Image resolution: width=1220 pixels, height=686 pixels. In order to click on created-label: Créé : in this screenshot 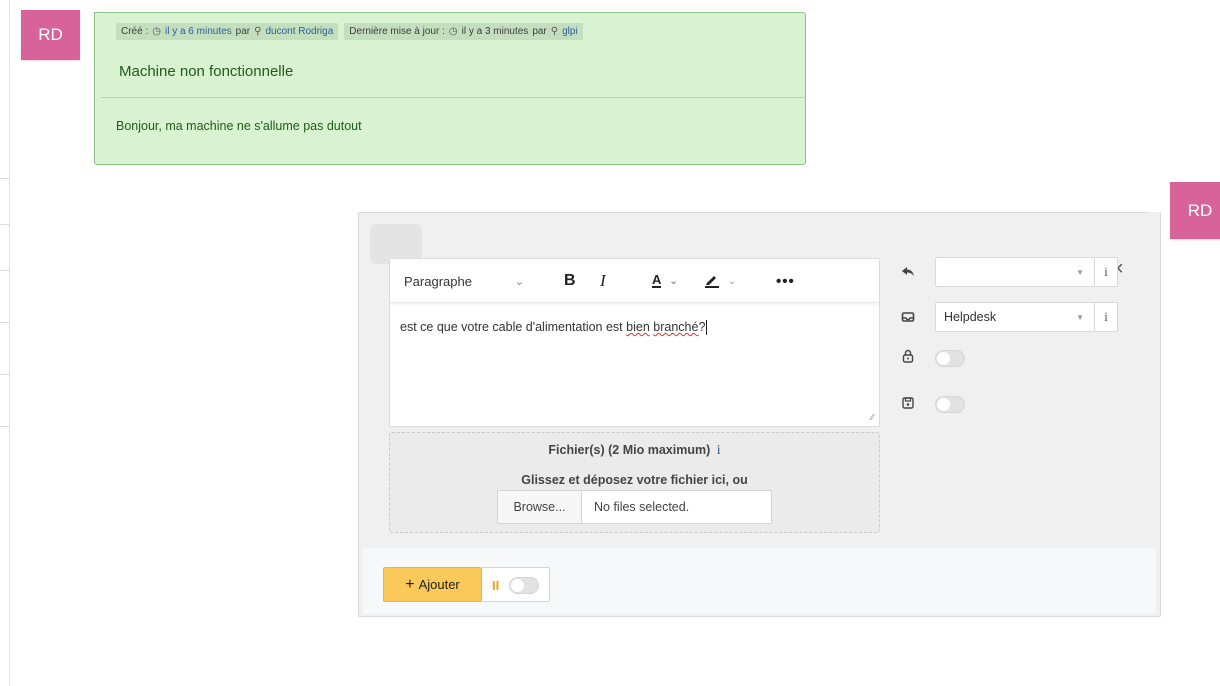, I will do `click(135, 31)`.